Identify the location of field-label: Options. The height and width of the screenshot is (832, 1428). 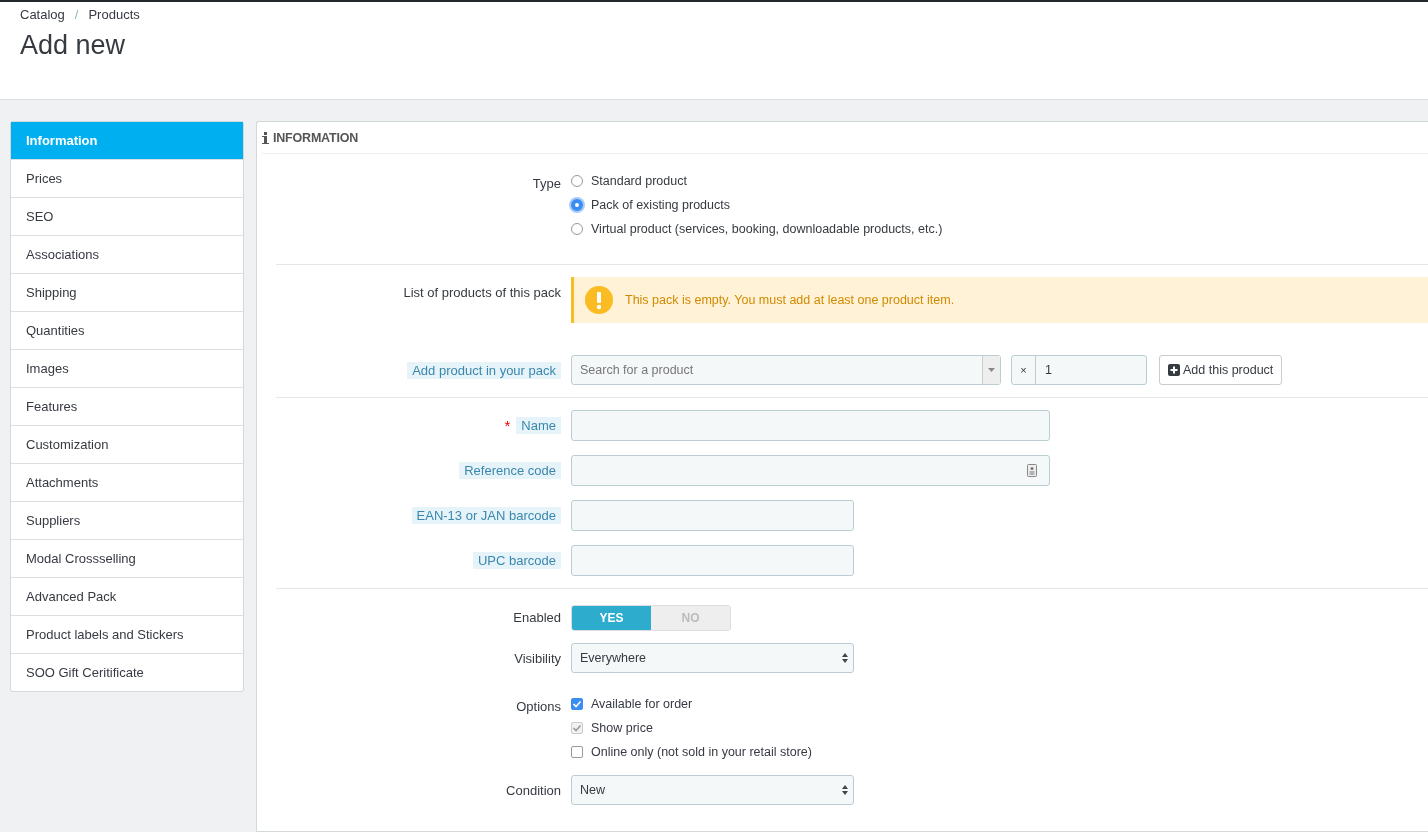
(538, 706).